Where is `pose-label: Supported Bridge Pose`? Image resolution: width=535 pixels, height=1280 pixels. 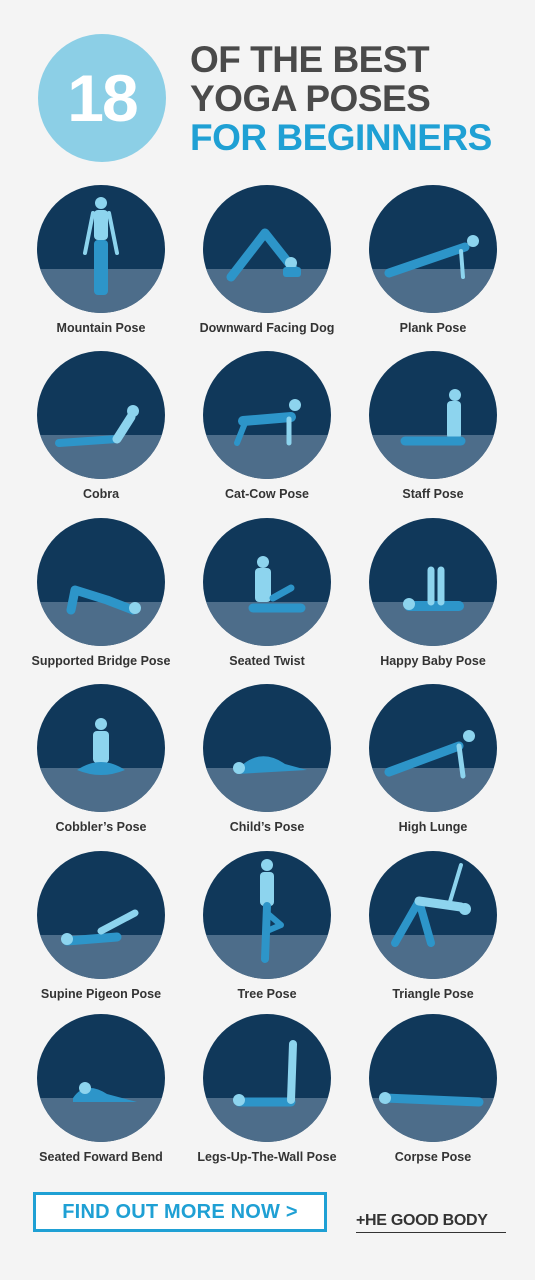
pose-label: Supported Bridge Pose is located at coordinates (101, 661).